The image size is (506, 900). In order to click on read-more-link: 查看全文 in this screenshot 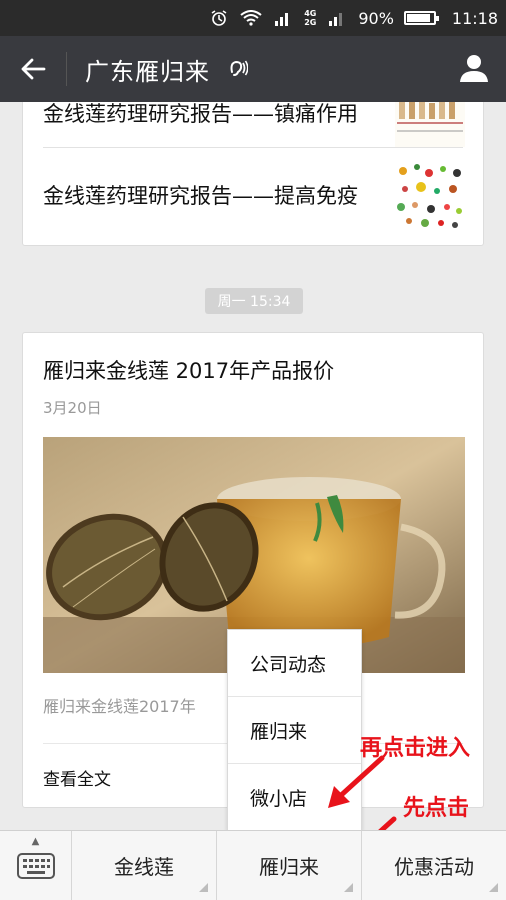, I will do `click(77, 777)`.